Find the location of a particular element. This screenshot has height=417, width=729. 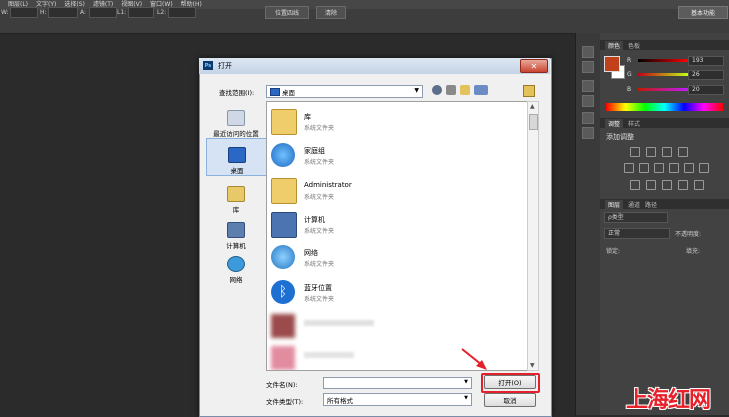

hue-saturation-icon is located at coordinates (644, 168).